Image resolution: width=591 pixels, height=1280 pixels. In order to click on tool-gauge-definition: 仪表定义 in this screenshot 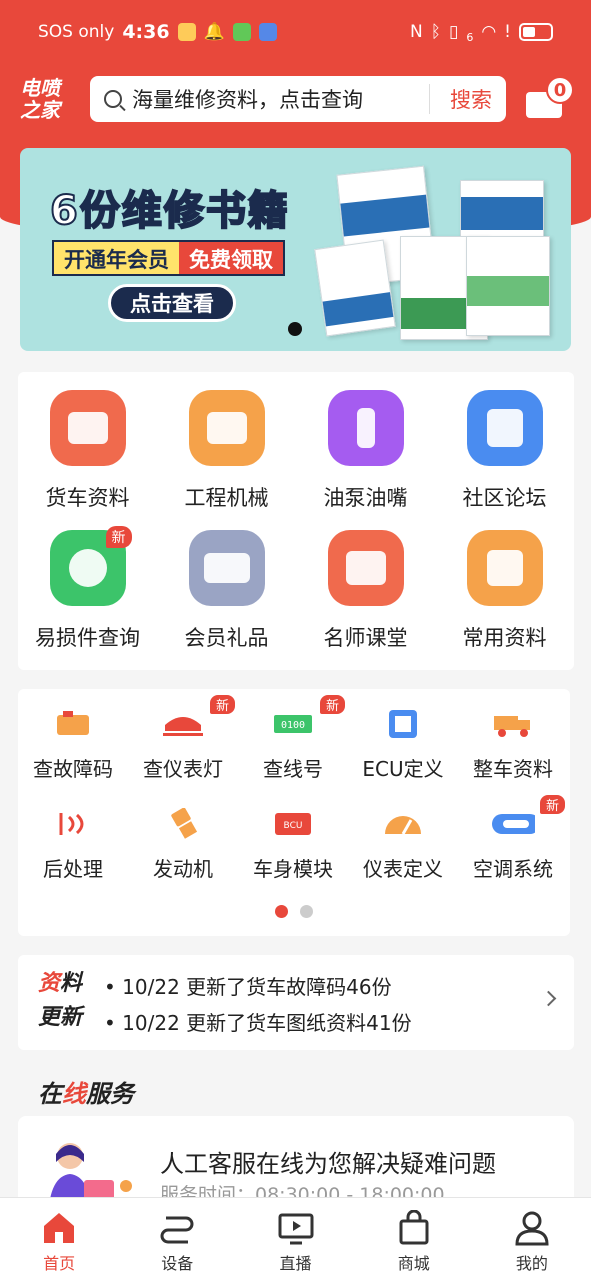, I will do `click(403, 845)`.